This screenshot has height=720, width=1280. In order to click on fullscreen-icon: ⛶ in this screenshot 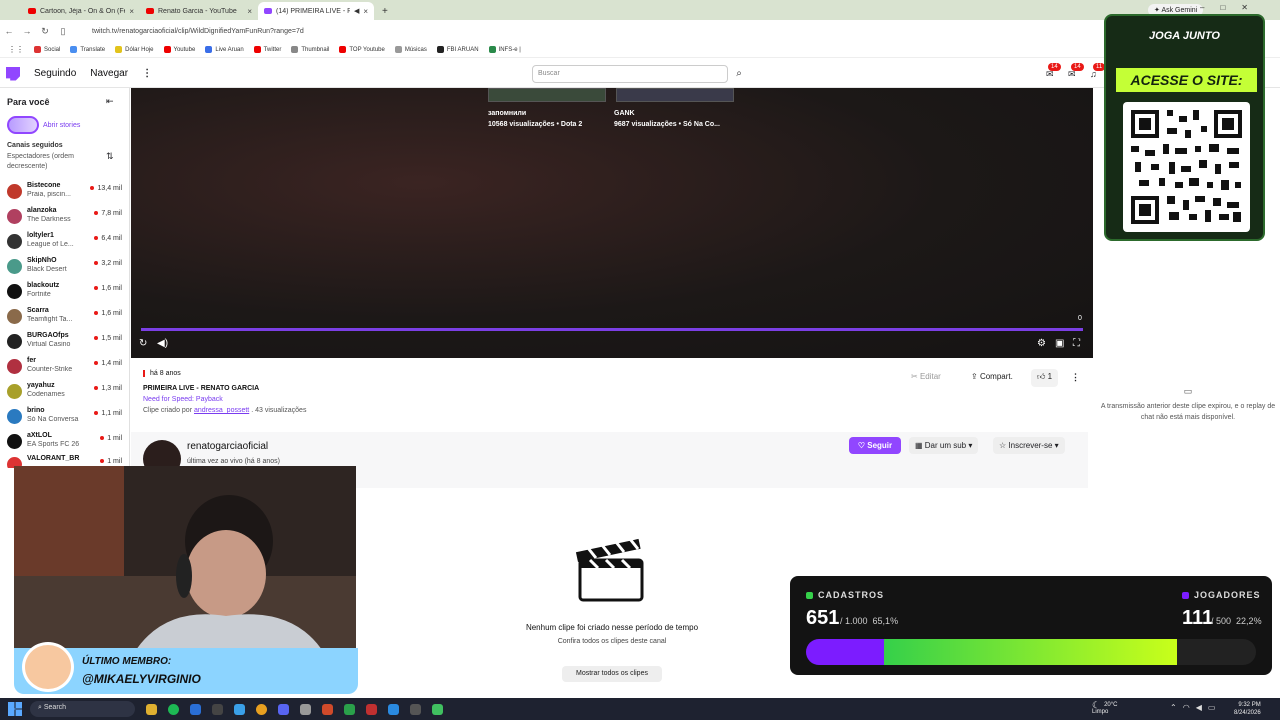, I will do `click(1076, 343)`.